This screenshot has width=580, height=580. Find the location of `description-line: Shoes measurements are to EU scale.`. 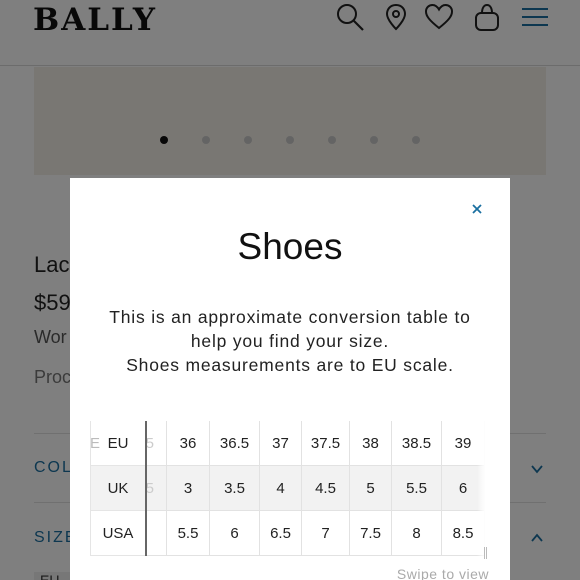

description-line: Shoes measurements are to EU scale. is located at coordinates (290, 365).